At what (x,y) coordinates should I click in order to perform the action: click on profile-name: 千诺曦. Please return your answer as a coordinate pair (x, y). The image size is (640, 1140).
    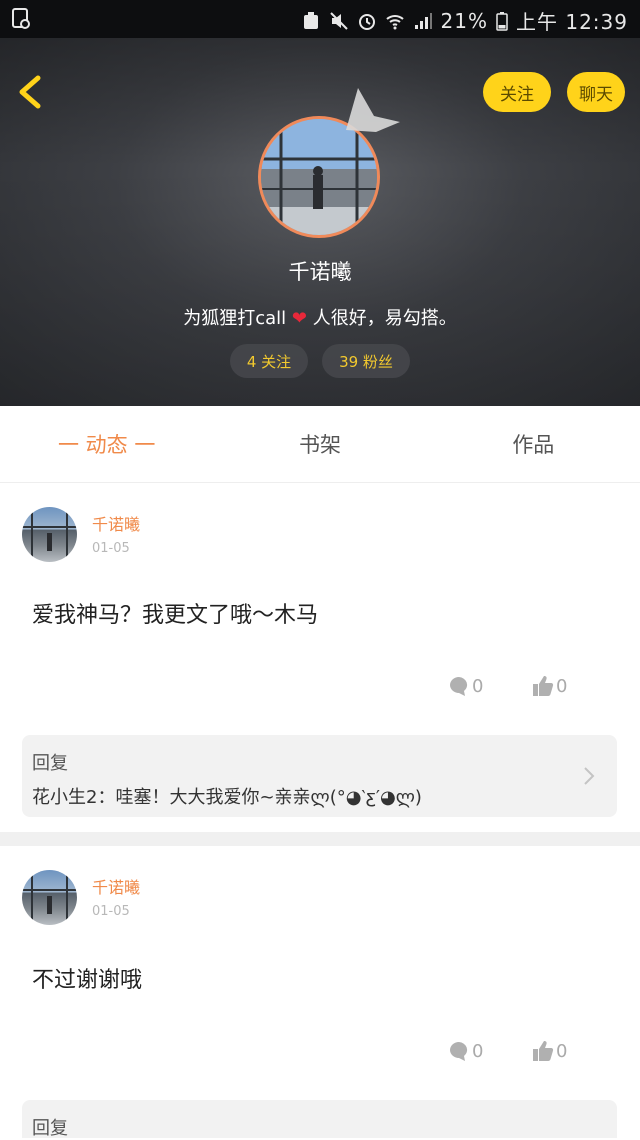
    Looking at the image, I should click on (320, 272).